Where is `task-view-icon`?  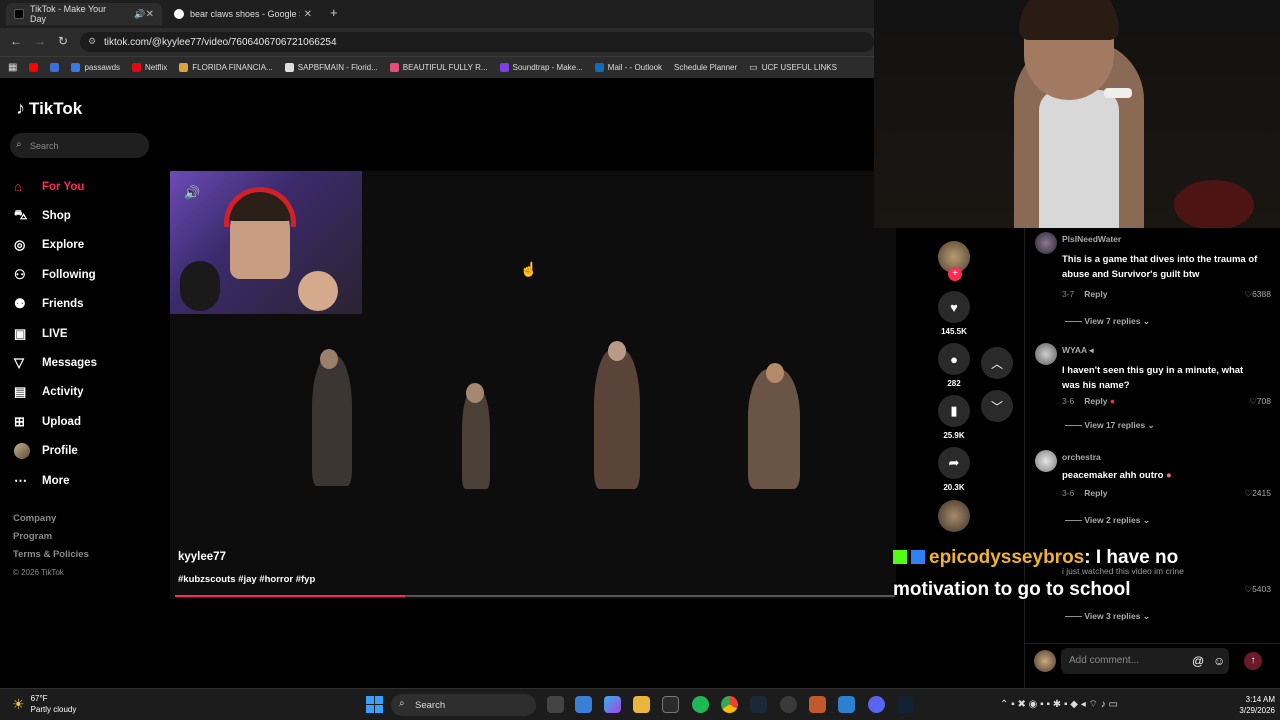
task-view-icon is located at coordinates (555, 704).